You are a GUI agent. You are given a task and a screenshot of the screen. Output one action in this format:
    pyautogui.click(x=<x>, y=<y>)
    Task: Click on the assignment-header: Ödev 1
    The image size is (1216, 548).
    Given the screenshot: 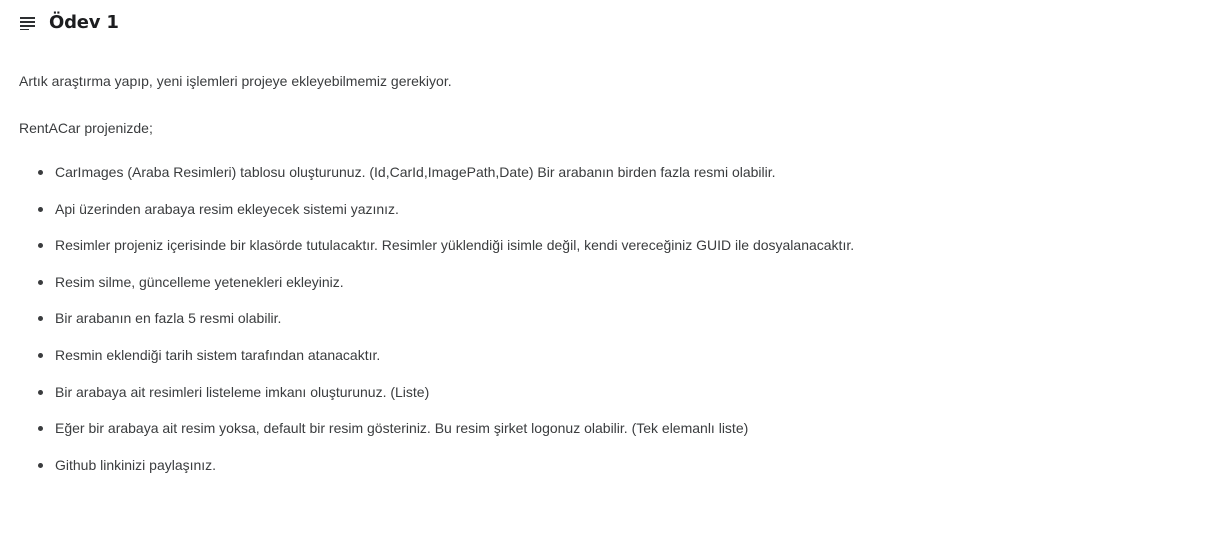 What is the action you would take?
    pyautogui.click(x=69, y=22)
    